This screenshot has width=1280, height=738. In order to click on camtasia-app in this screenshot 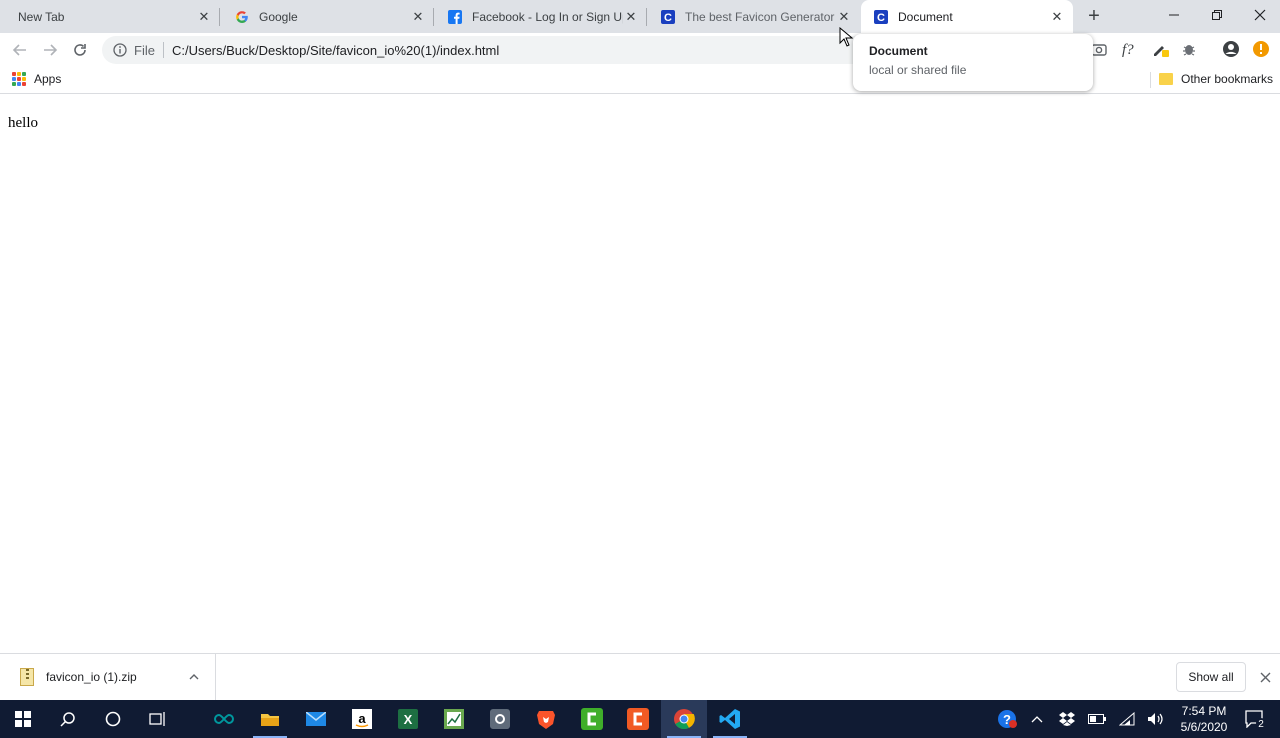, I will do `click(592, 719)`.